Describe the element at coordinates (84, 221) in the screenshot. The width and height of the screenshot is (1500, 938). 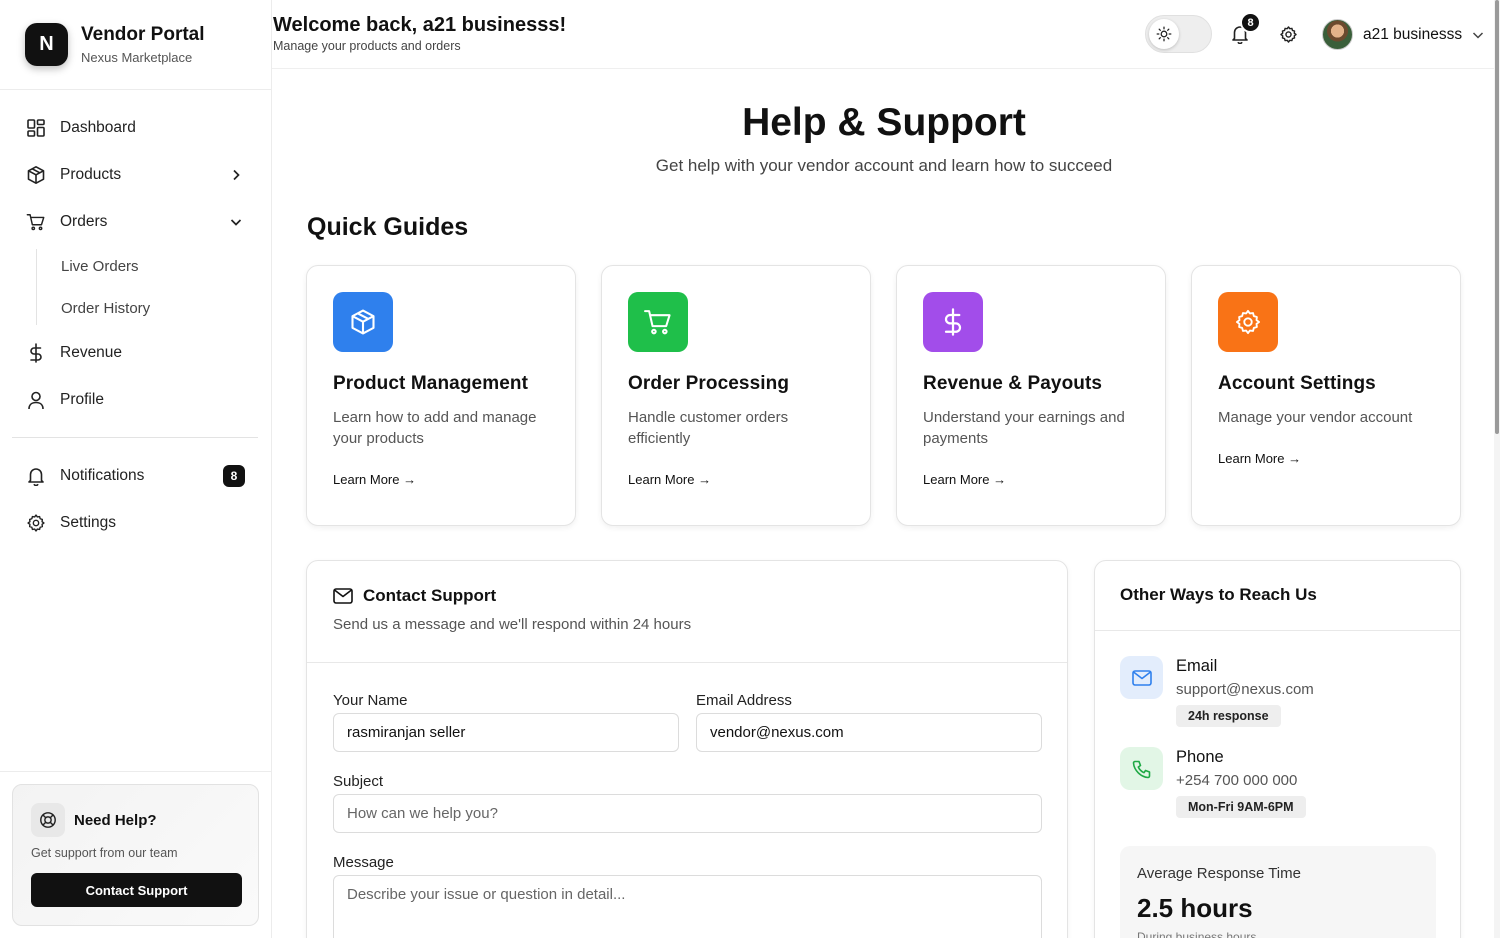
I see `sidebar-item-label: Orders` at that location.